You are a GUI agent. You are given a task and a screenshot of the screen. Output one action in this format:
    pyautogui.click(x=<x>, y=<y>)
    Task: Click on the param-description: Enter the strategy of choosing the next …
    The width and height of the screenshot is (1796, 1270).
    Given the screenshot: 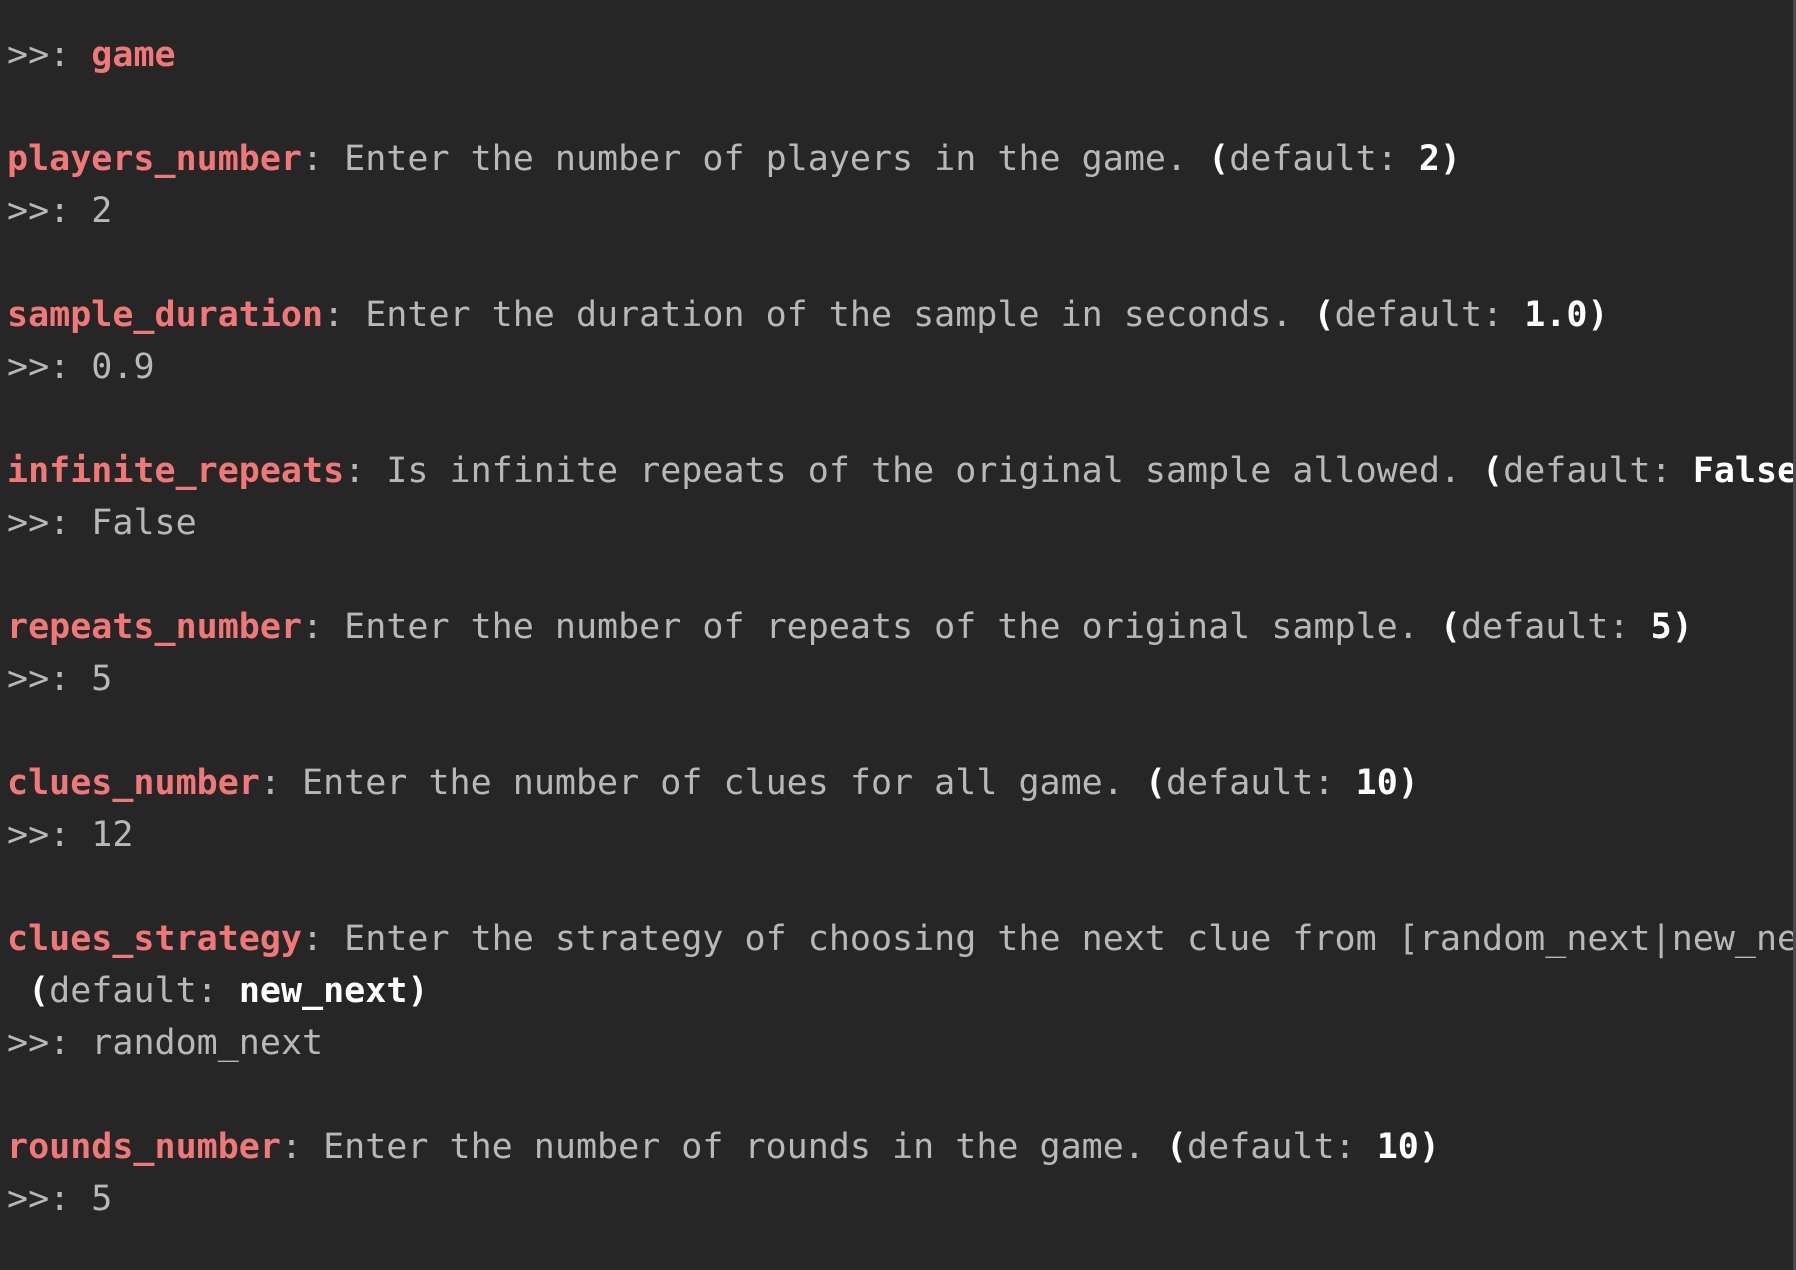 What is the action you would take?
    pyautogui.click(x=1059, y=939)
    